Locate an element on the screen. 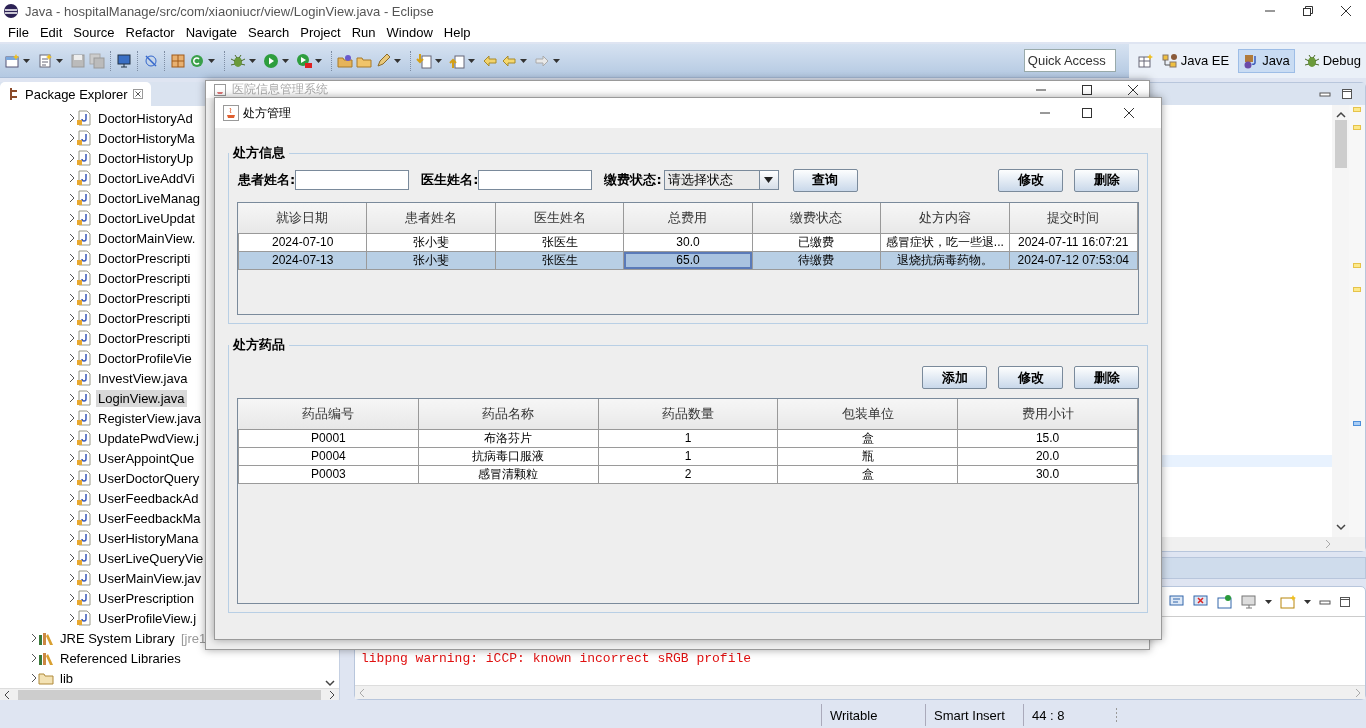 Image resolution: width=1366 pixels, height=728 pixels. tree-item: UserDoctorQuery is located at coordinates (149, 478).